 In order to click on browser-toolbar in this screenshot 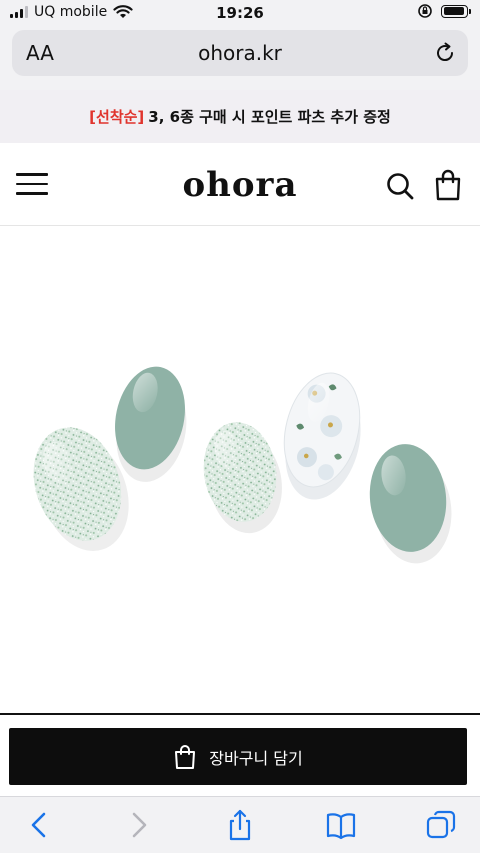, I will do `click(240, 824)`.